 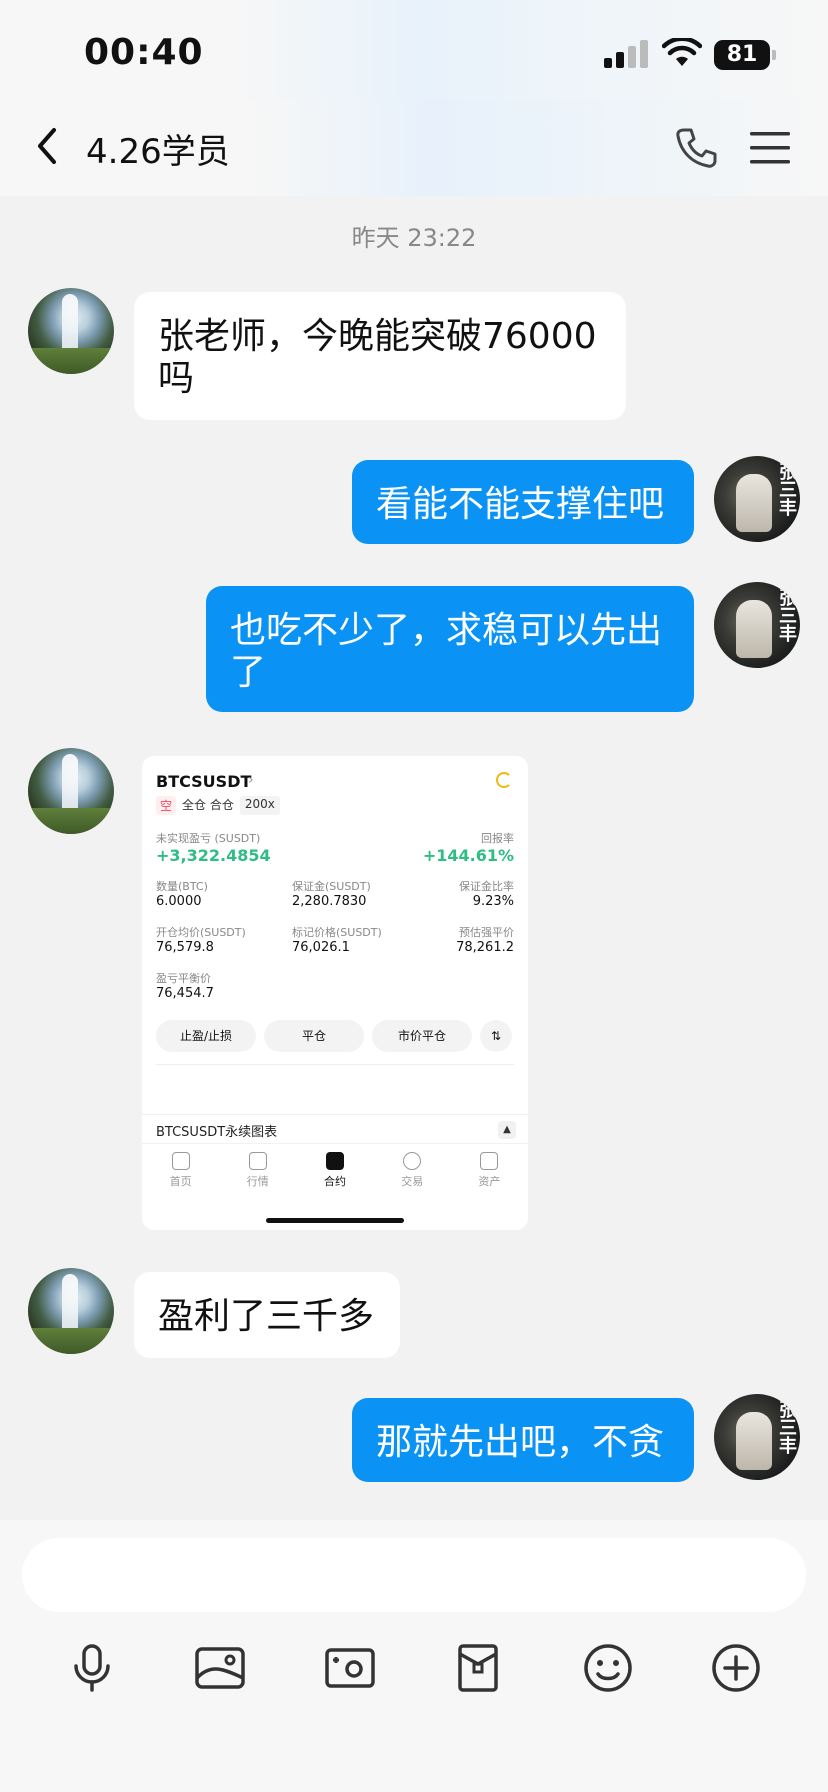 I want to click on plus-icon, so click(x=736, y=1668).